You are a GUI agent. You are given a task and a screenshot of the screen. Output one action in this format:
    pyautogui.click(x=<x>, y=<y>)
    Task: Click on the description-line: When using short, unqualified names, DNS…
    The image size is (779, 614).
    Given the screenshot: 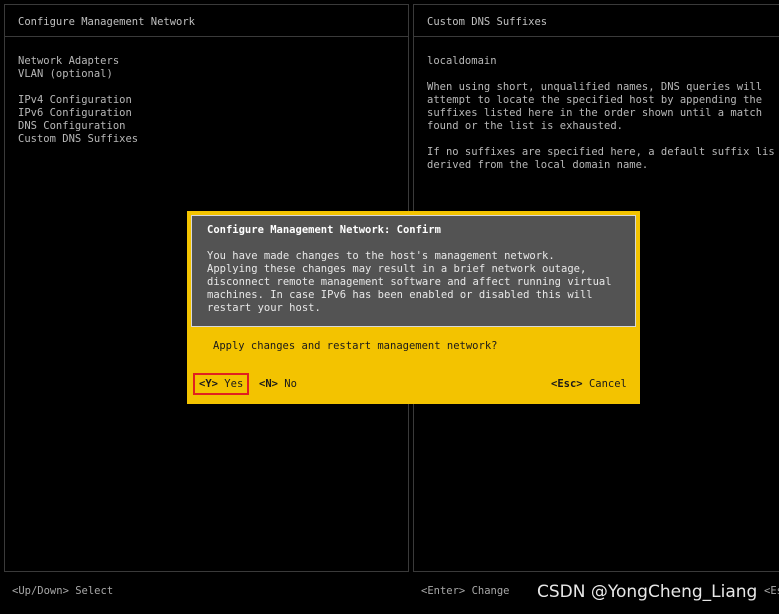 What is the action you would take?
    pyautogui.click(x=595, y=87)
    